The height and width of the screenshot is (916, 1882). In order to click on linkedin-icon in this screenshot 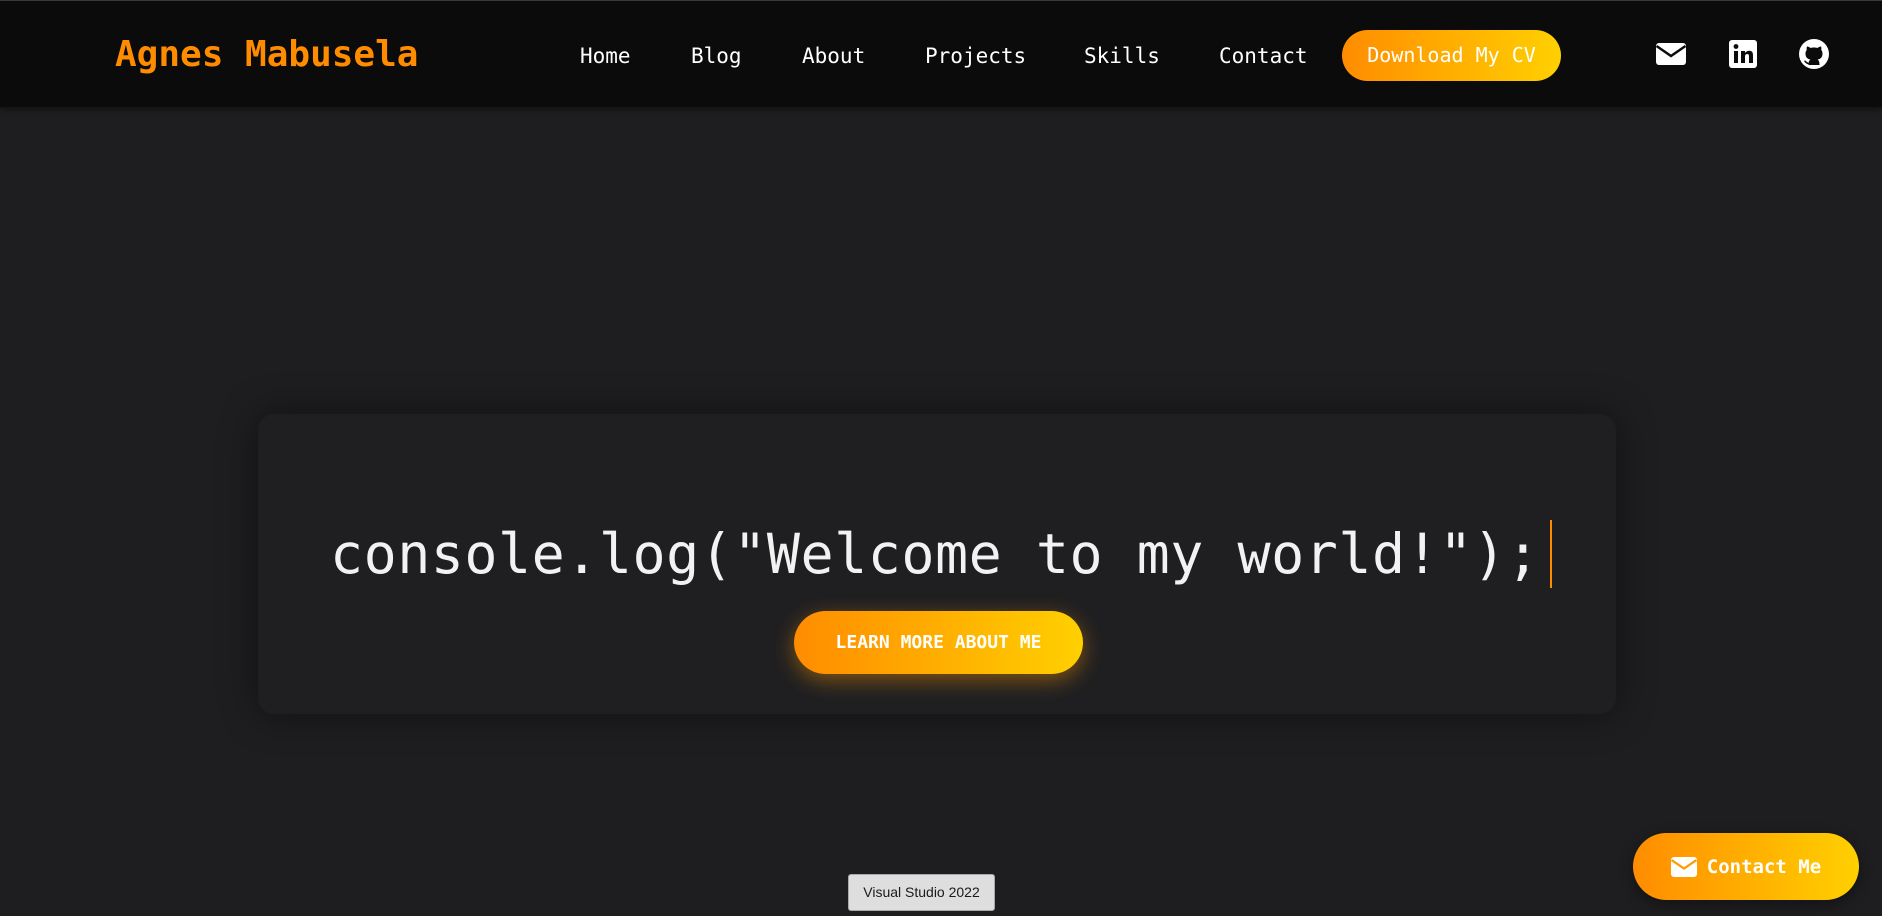, I will do `click(1743, 54)`.